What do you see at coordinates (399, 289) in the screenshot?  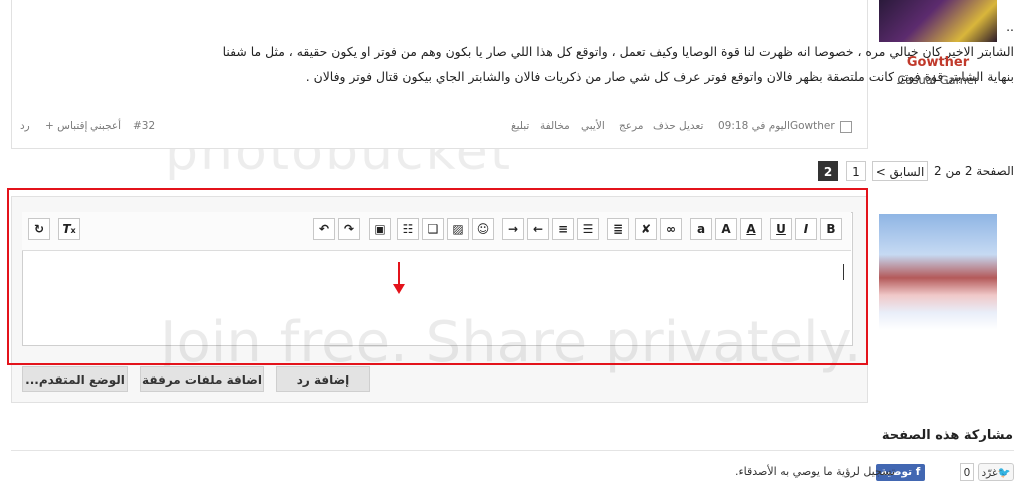 I see `annotation-arrow-head` at bounding box center [399, 289].